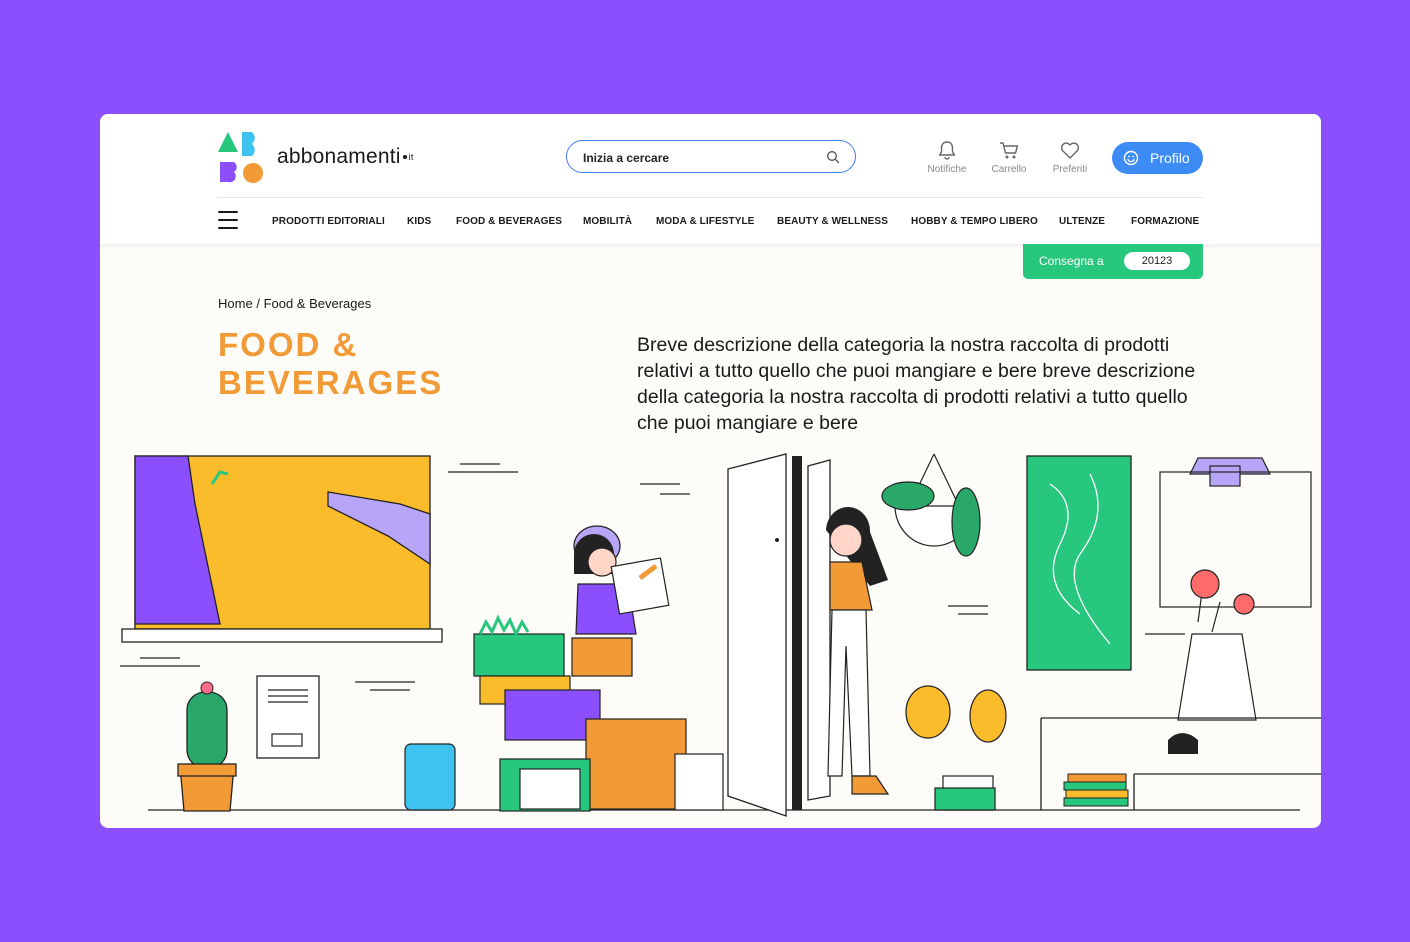 The image size is (1410, 942). What do you see at coordinates (564, 713) in the screenshot?
I see `grocery-boxes-illustration` at bounding box center [564, 713].